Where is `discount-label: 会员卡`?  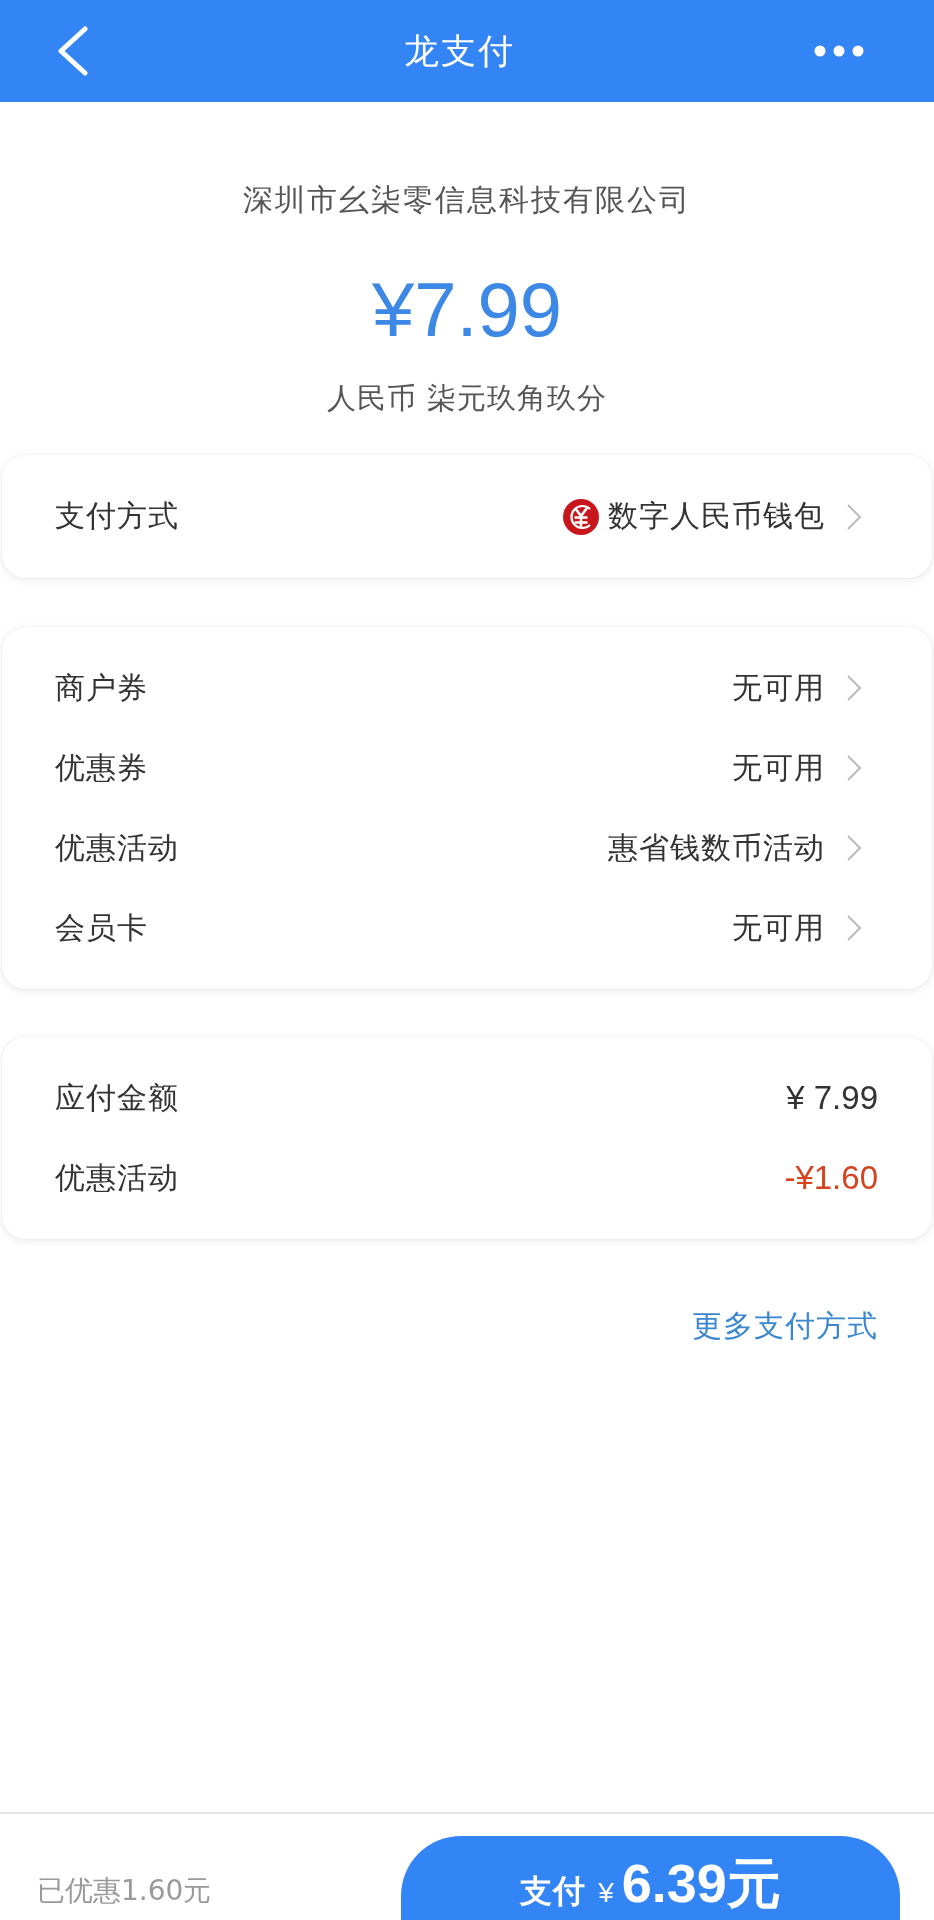 discount-label: 会员卡 is located at coordinates (101, 927).